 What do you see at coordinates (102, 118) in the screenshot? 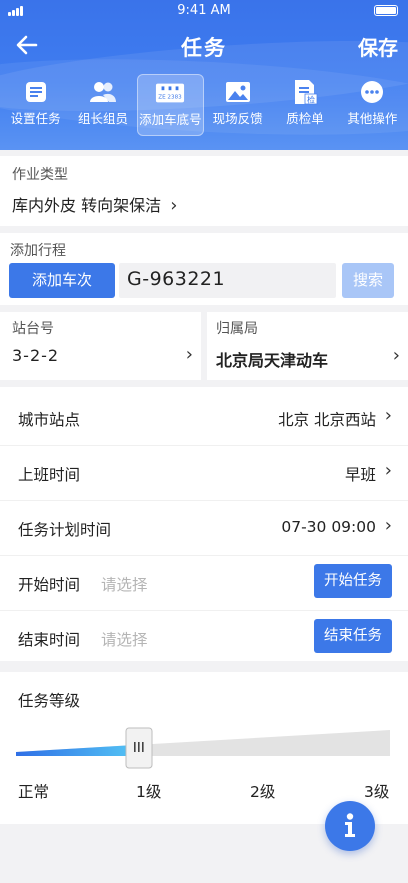
I see `tool-label: 组长组员` at bounding box center [102, 118].